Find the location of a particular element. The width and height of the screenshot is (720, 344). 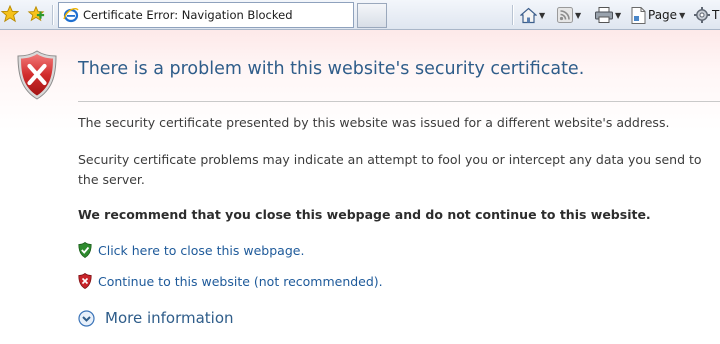

red-shield-x-icon is located at coordinates (85, 281).